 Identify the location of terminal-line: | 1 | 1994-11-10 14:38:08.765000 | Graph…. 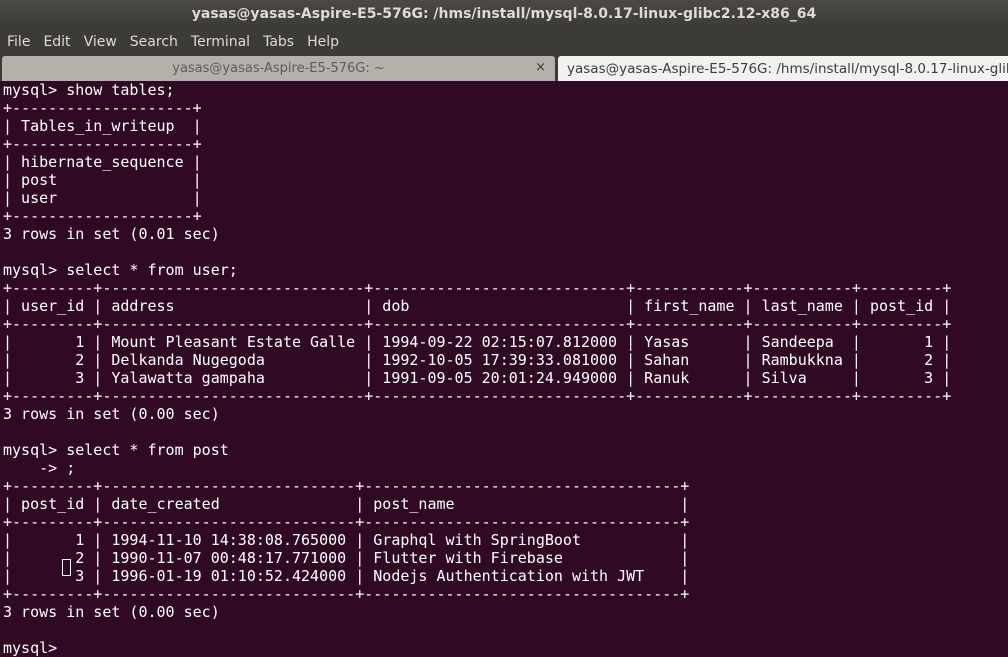
(346, 540).